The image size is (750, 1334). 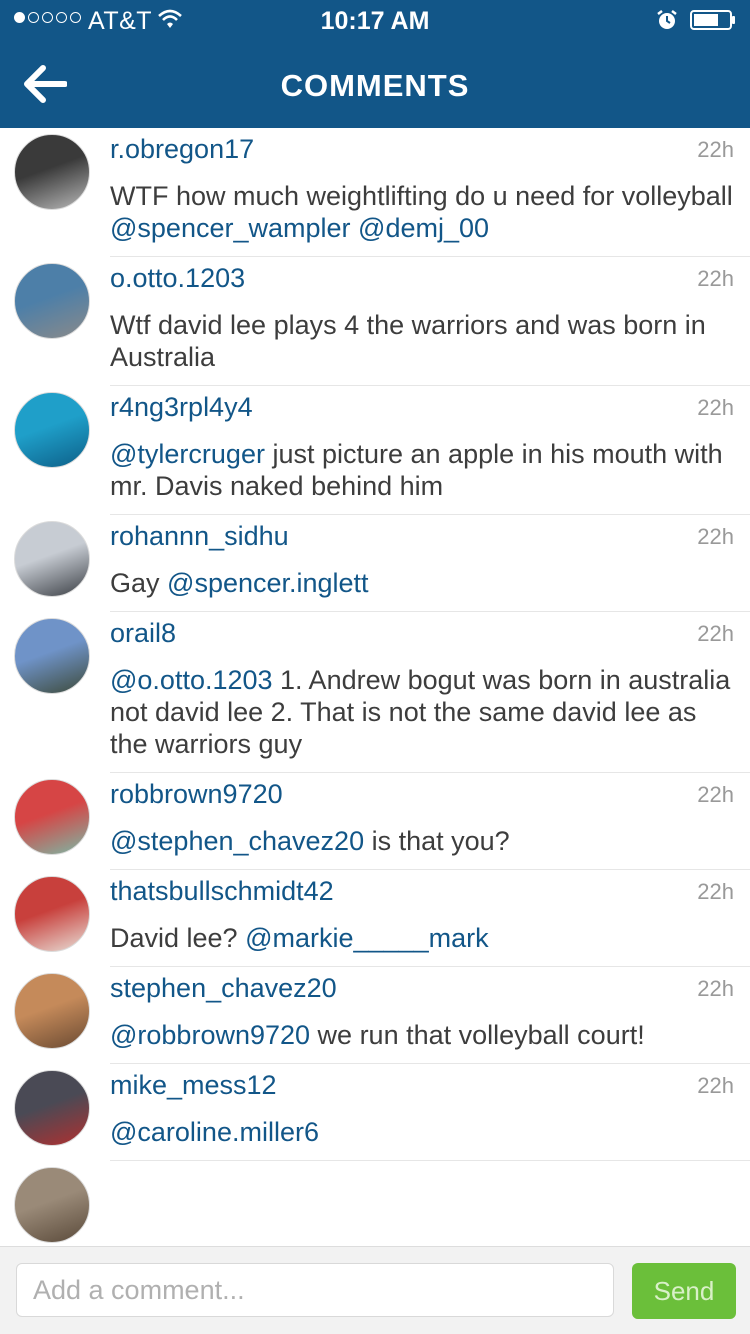 I want to click on comment-row: rohannn_sidhu 22h Gay @spencer.inglett, so click(x=382, y=563).